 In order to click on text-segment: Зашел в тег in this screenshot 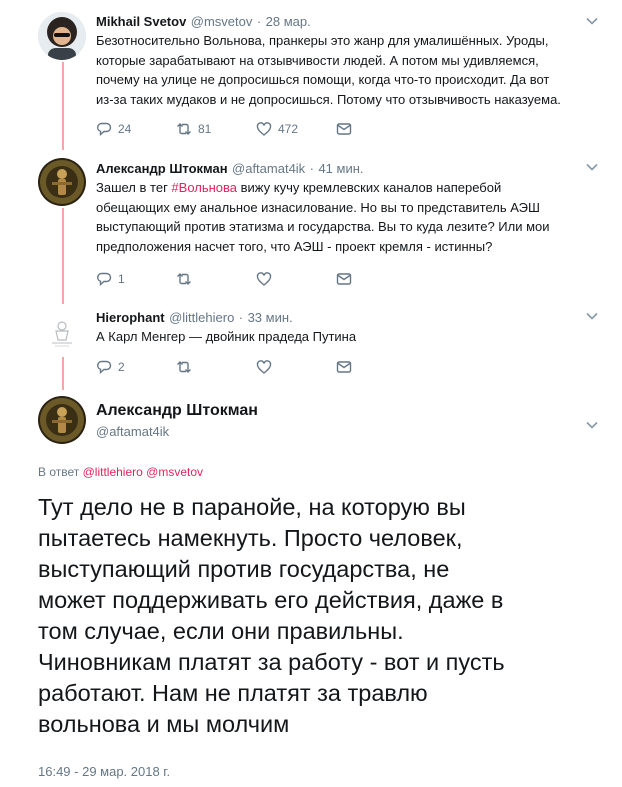, I will do `click(134, 187)`.